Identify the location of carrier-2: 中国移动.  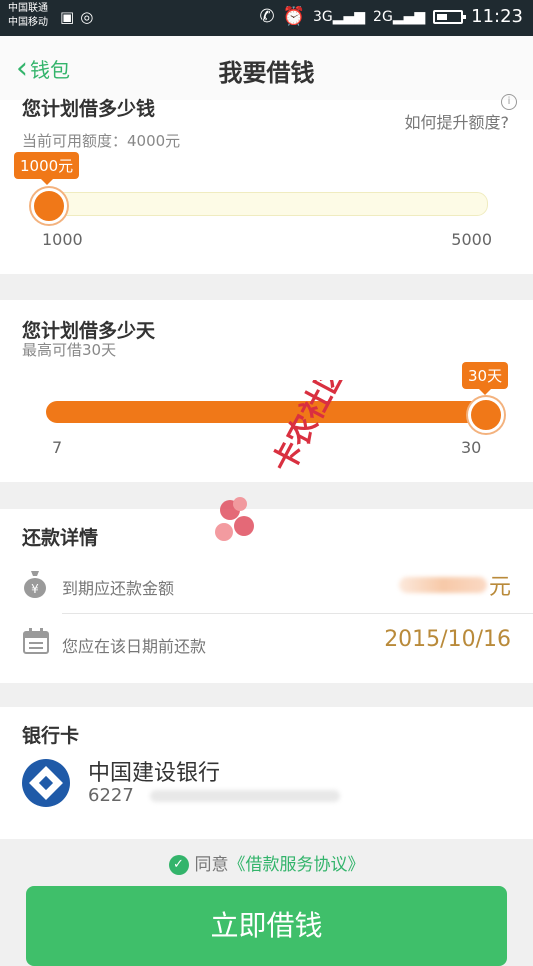
(28, 22).